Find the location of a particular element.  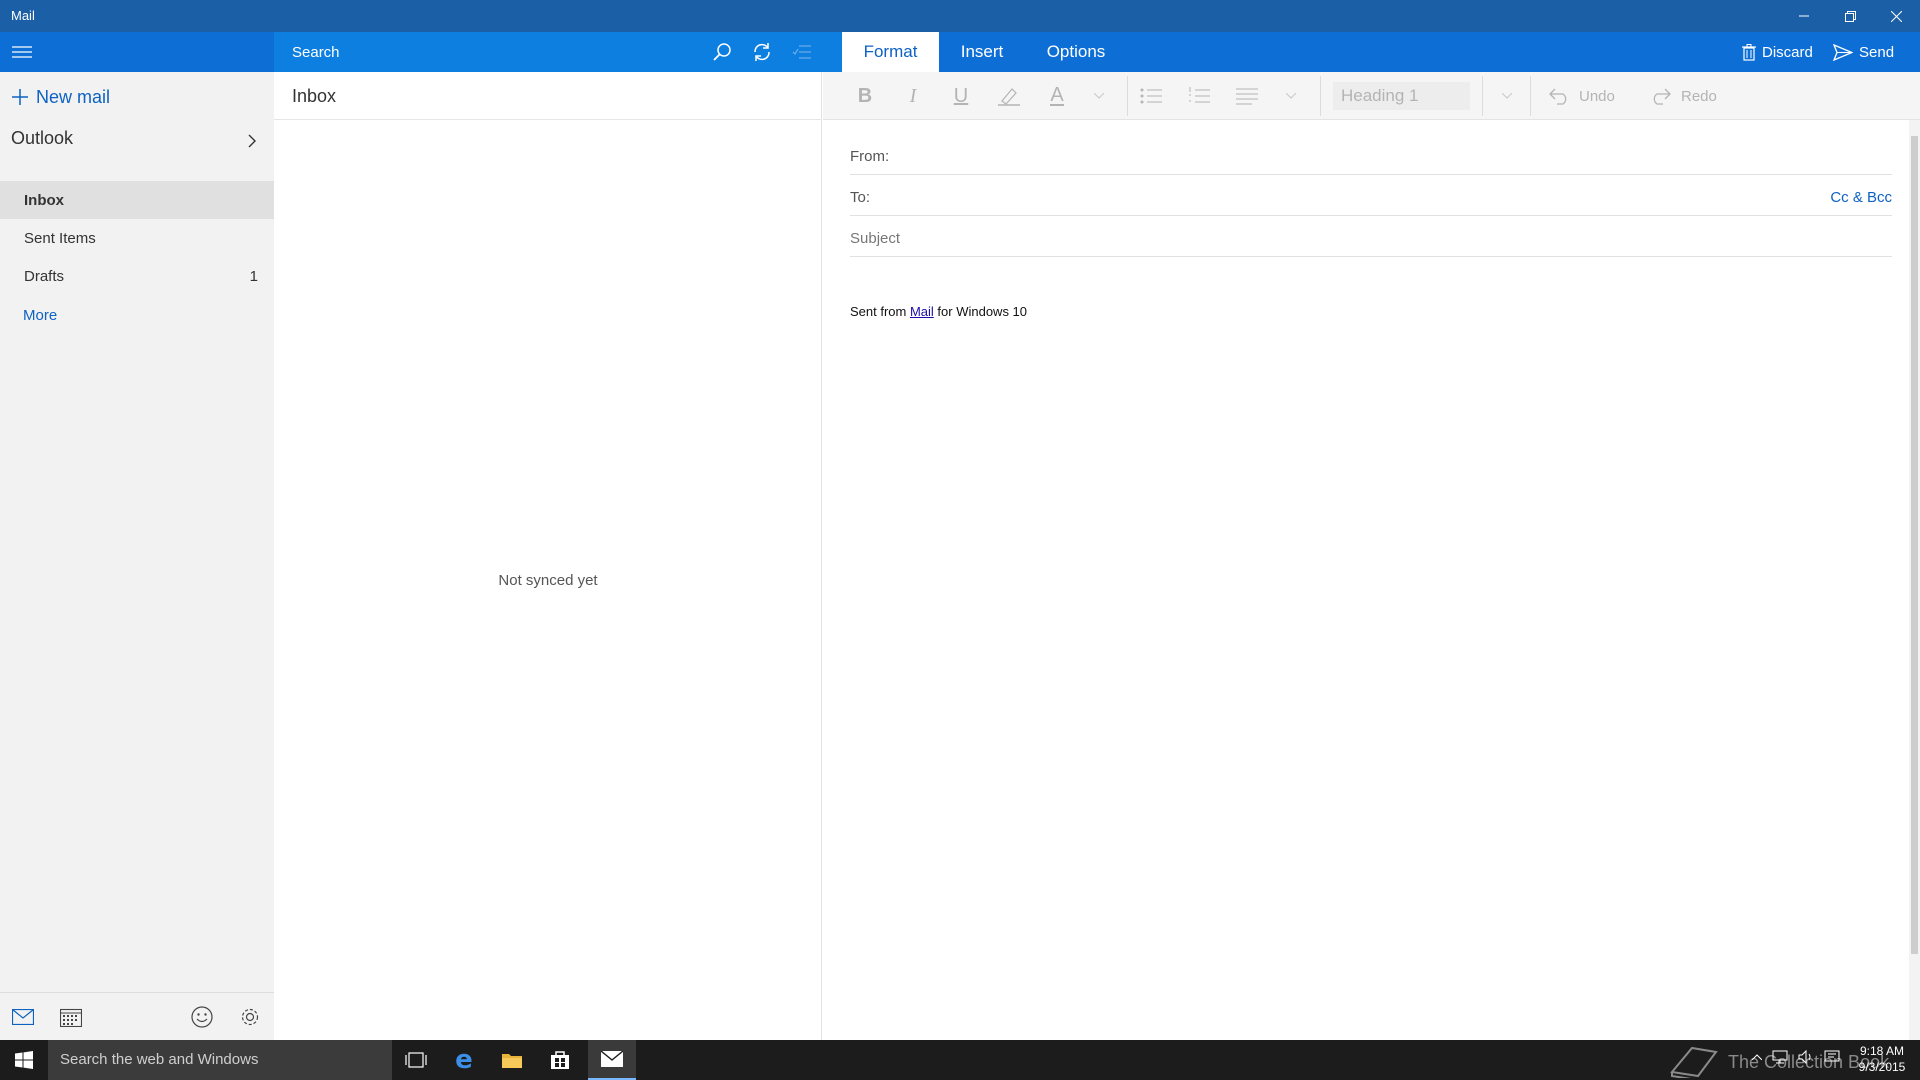

redo-label: Redo is located at coordinates (1699, 96).